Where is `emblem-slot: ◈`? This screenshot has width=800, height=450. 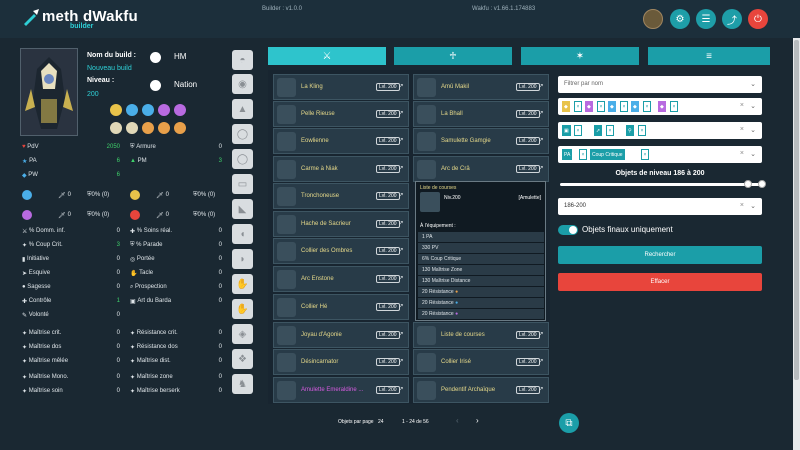
emblem-slot: ◈ is located at coordinates (242, 334).